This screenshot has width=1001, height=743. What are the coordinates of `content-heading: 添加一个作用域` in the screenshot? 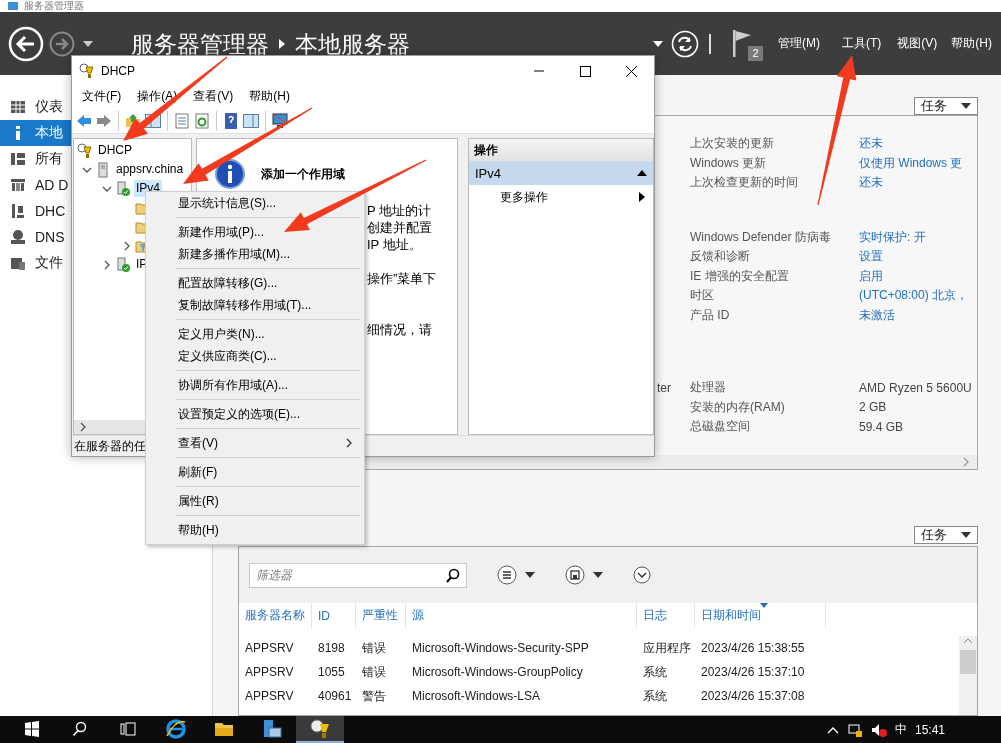 It's located at (303, 174).